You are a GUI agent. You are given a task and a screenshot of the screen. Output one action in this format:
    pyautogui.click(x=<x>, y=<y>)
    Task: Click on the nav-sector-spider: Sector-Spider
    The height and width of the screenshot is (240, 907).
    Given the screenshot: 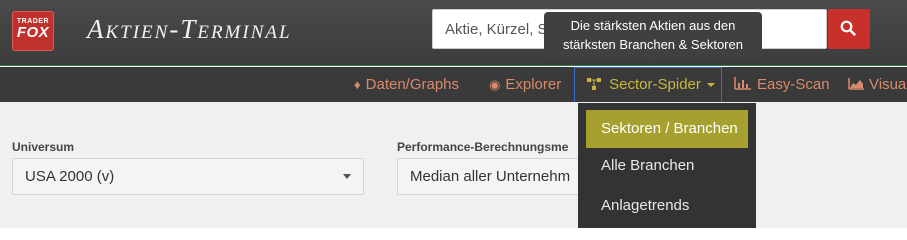 What is the action you would take?
    pyautogui.click(x=648, y=85)
    